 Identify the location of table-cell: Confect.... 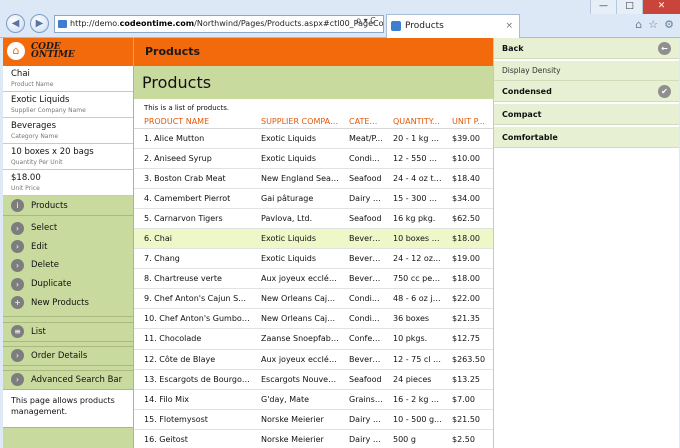
(361, 339).